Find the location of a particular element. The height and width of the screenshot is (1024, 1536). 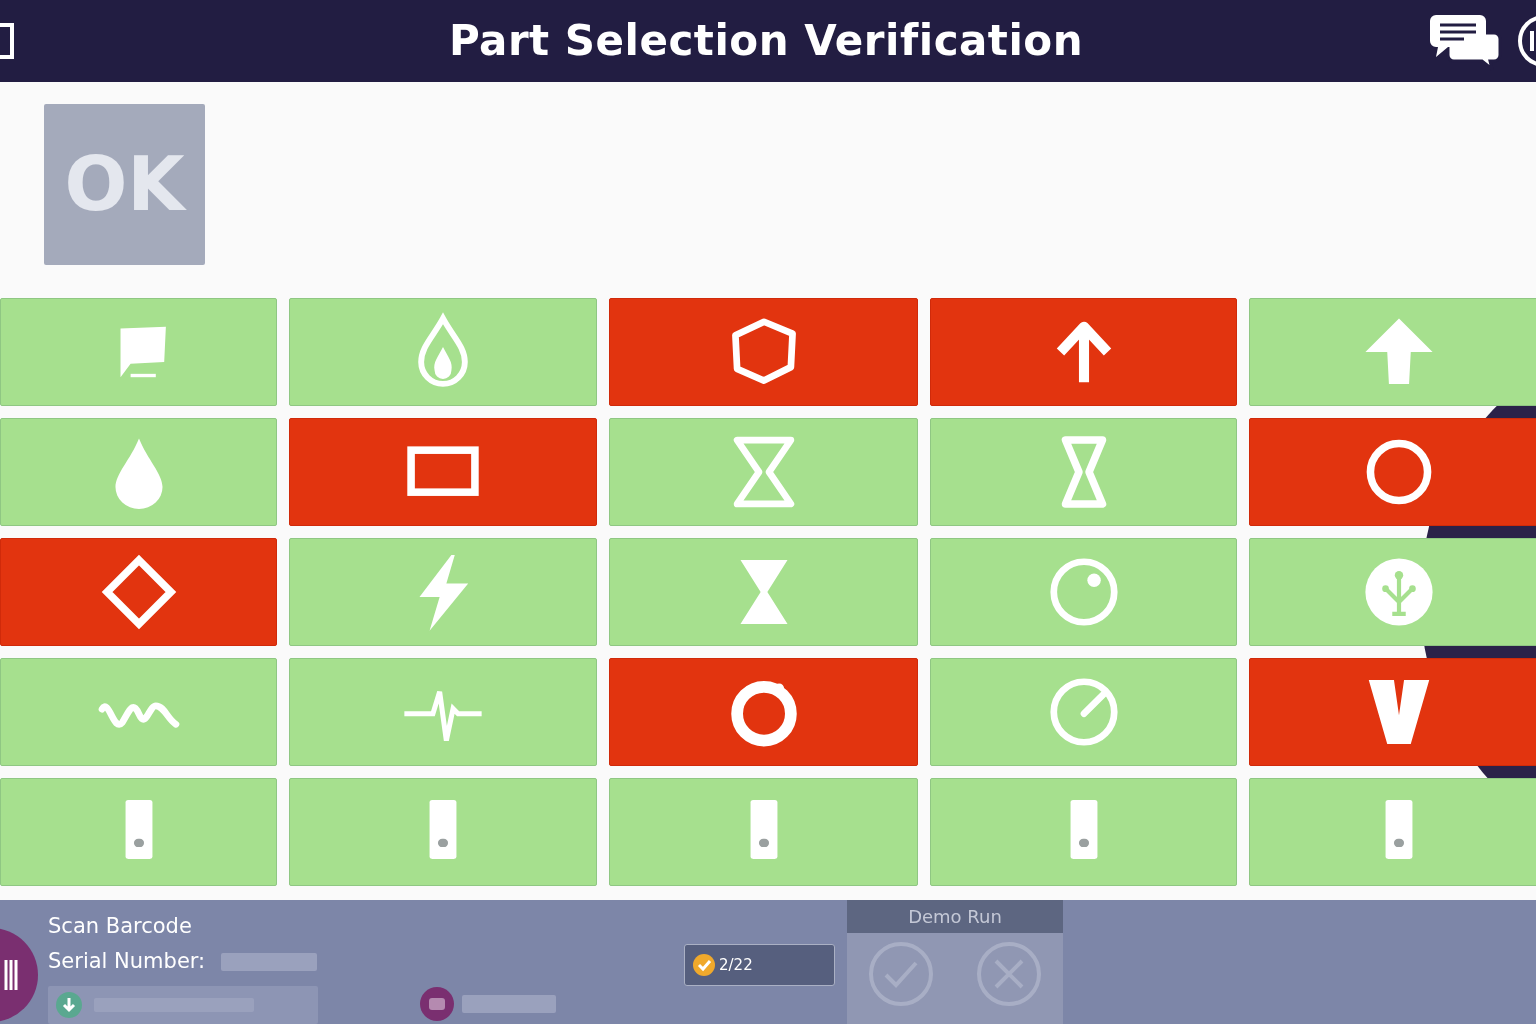

book-icon is located at coordinates (7, 41).